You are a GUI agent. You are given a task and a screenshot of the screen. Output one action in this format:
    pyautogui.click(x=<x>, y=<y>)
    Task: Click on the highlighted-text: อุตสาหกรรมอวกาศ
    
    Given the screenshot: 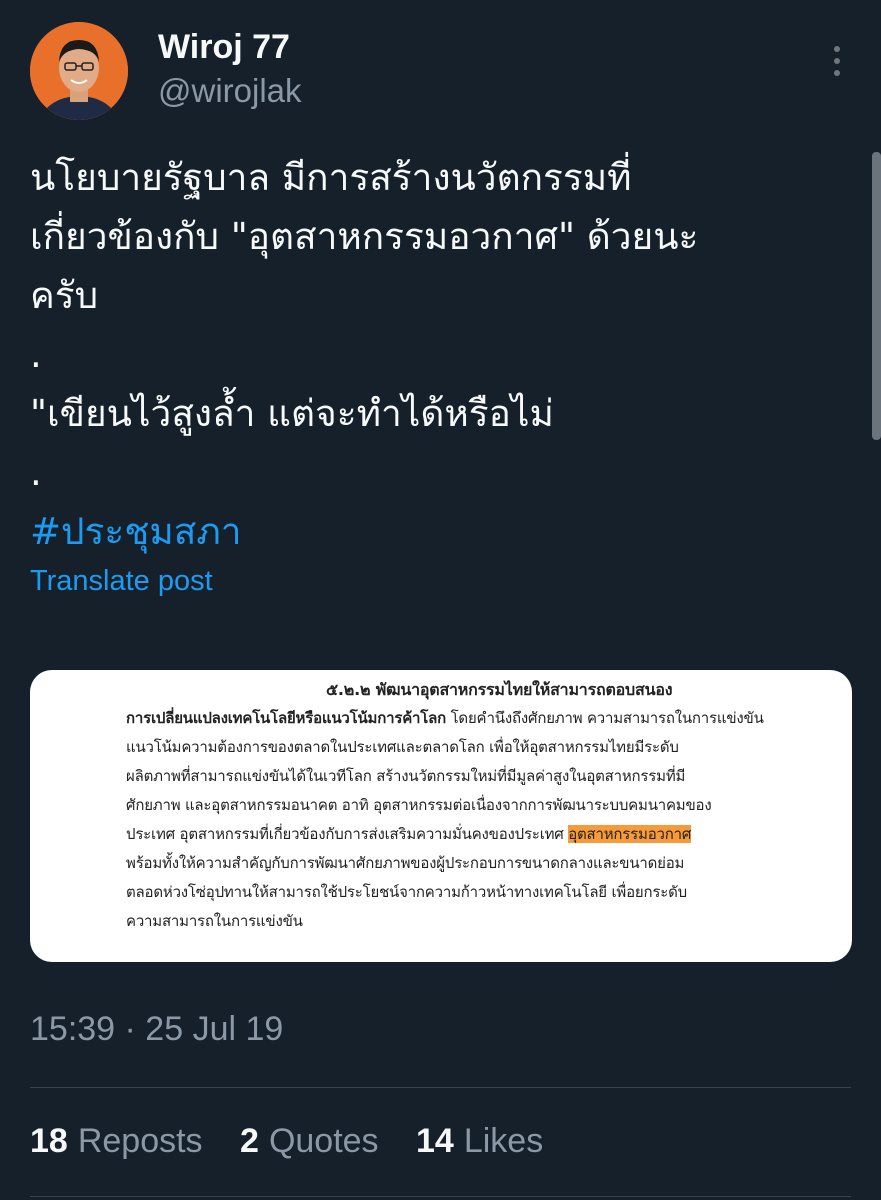 What is the action you would take?
    pyautogui.click(x=630, y=834)
    